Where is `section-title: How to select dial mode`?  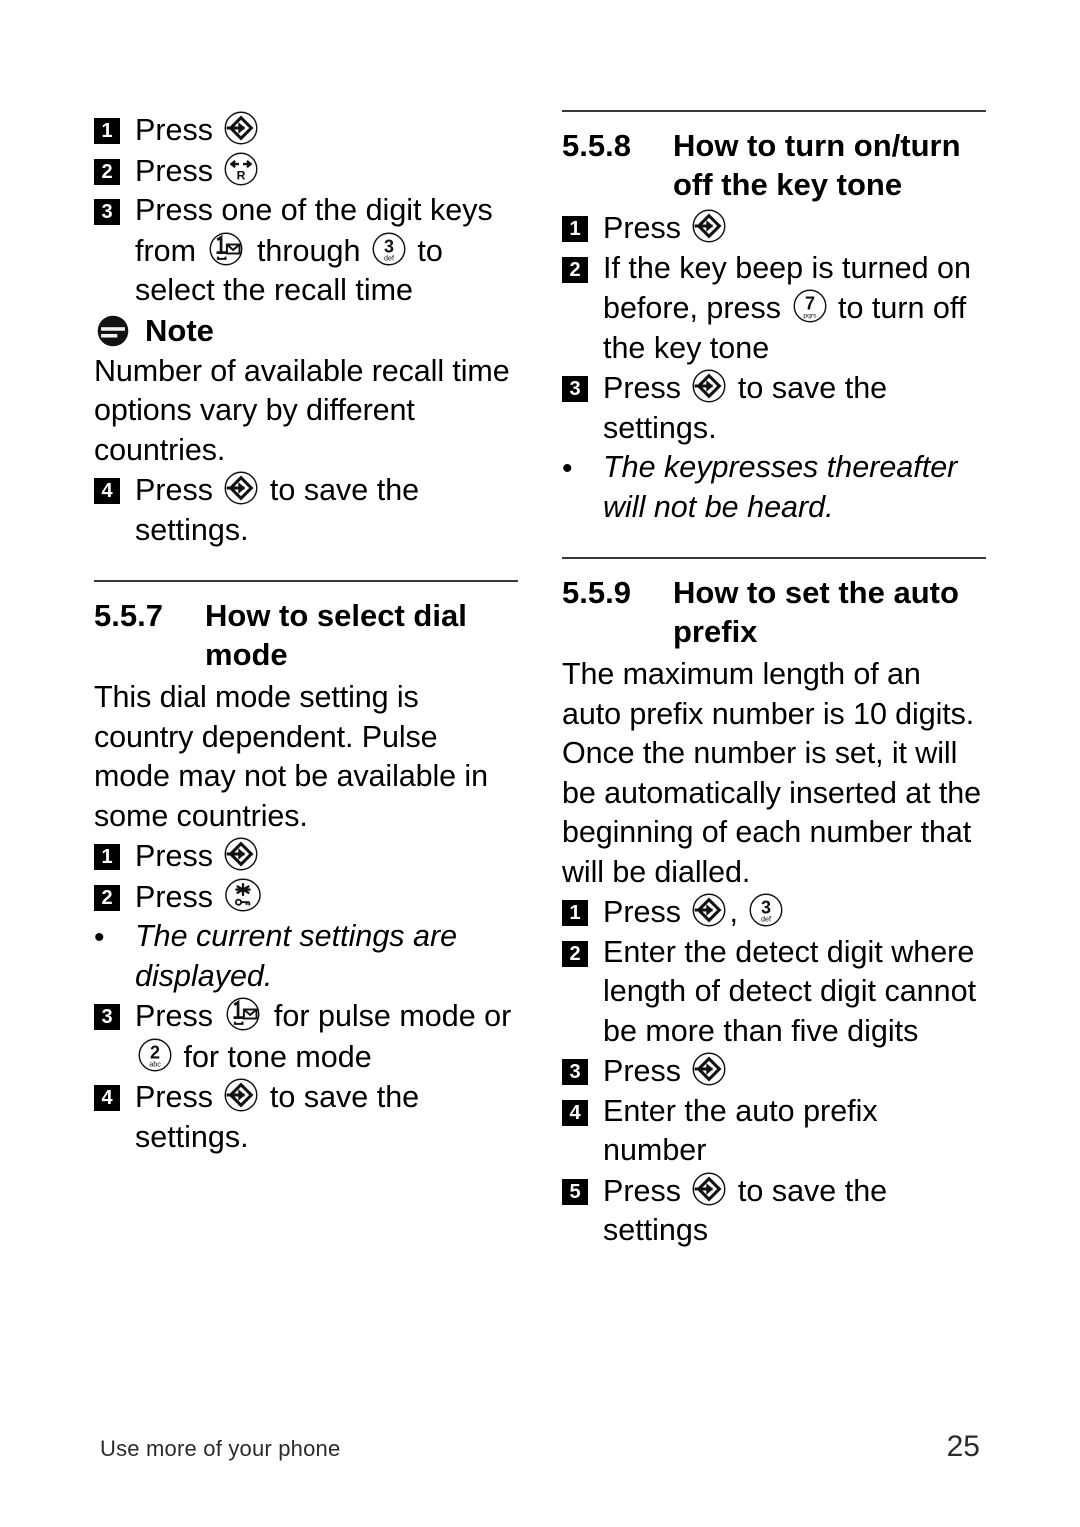
section-title: How to select dial mode is located at coordinates (336, 635).